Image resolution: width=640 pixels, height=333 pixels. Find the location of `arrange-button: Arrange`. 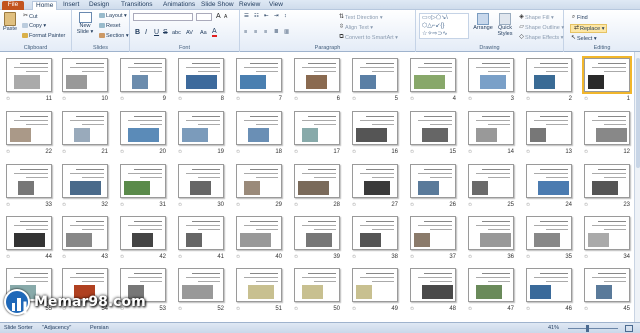

arrange-button: Arrange is located at coordinates (483, 22).